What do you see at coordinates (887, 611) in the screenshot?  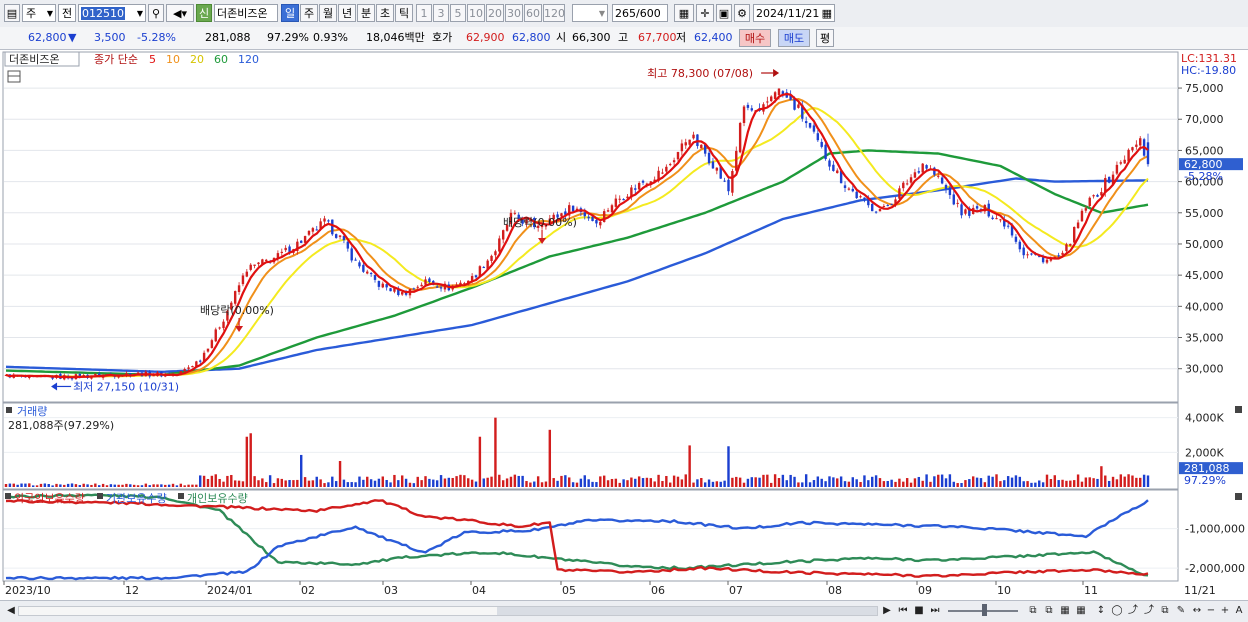 I see `scroll-right-icon: ▶` at bounding box center [887, 611].